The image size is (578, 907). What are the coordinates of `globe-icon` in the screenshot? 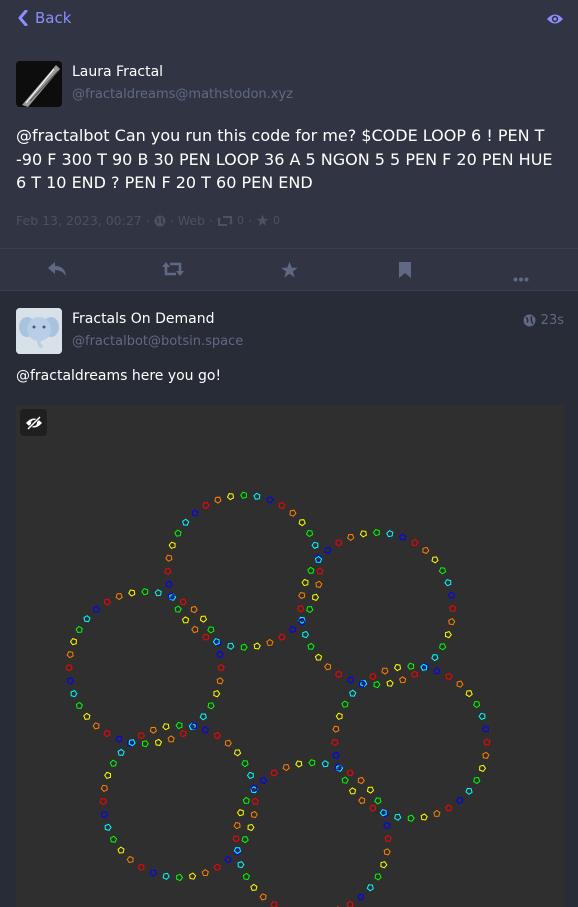 It's located at (160, 220).